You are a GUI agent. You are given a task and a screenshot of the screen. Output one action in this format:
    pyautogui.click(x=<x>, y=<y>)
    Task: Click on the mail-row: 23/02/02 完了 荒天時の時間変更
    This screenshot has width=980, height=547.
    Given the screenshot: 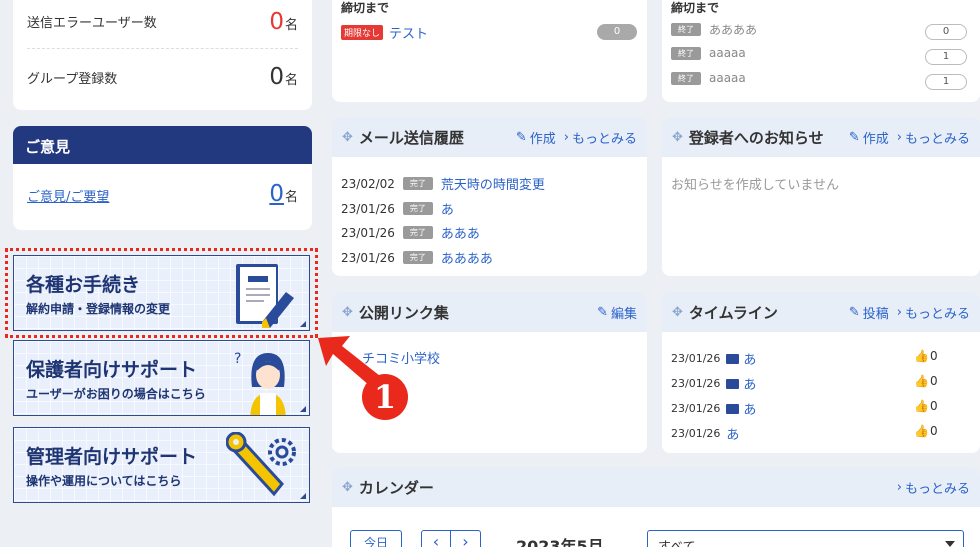 What is the action you would take?
    pyautogui.click(x=443, y=184)
    